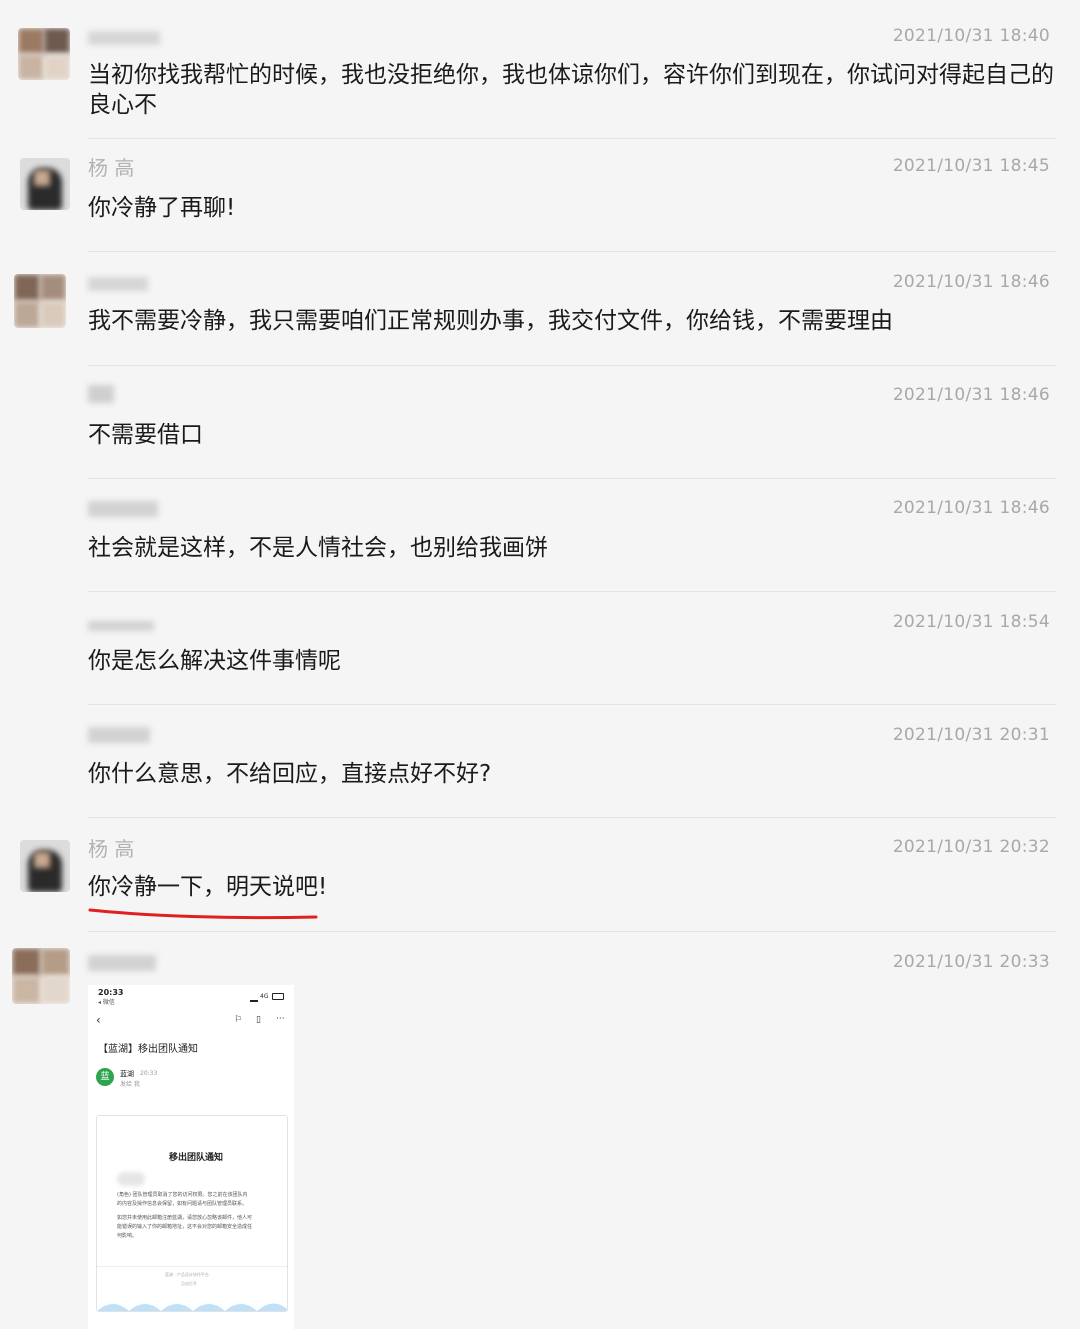 This screenshot has height=1329, width=1080. What do you see at coordinates (971, 735) in the screenshot?
I see `message-timestamp: 2021/10/31 20:31` at bounding box center [971, 735].